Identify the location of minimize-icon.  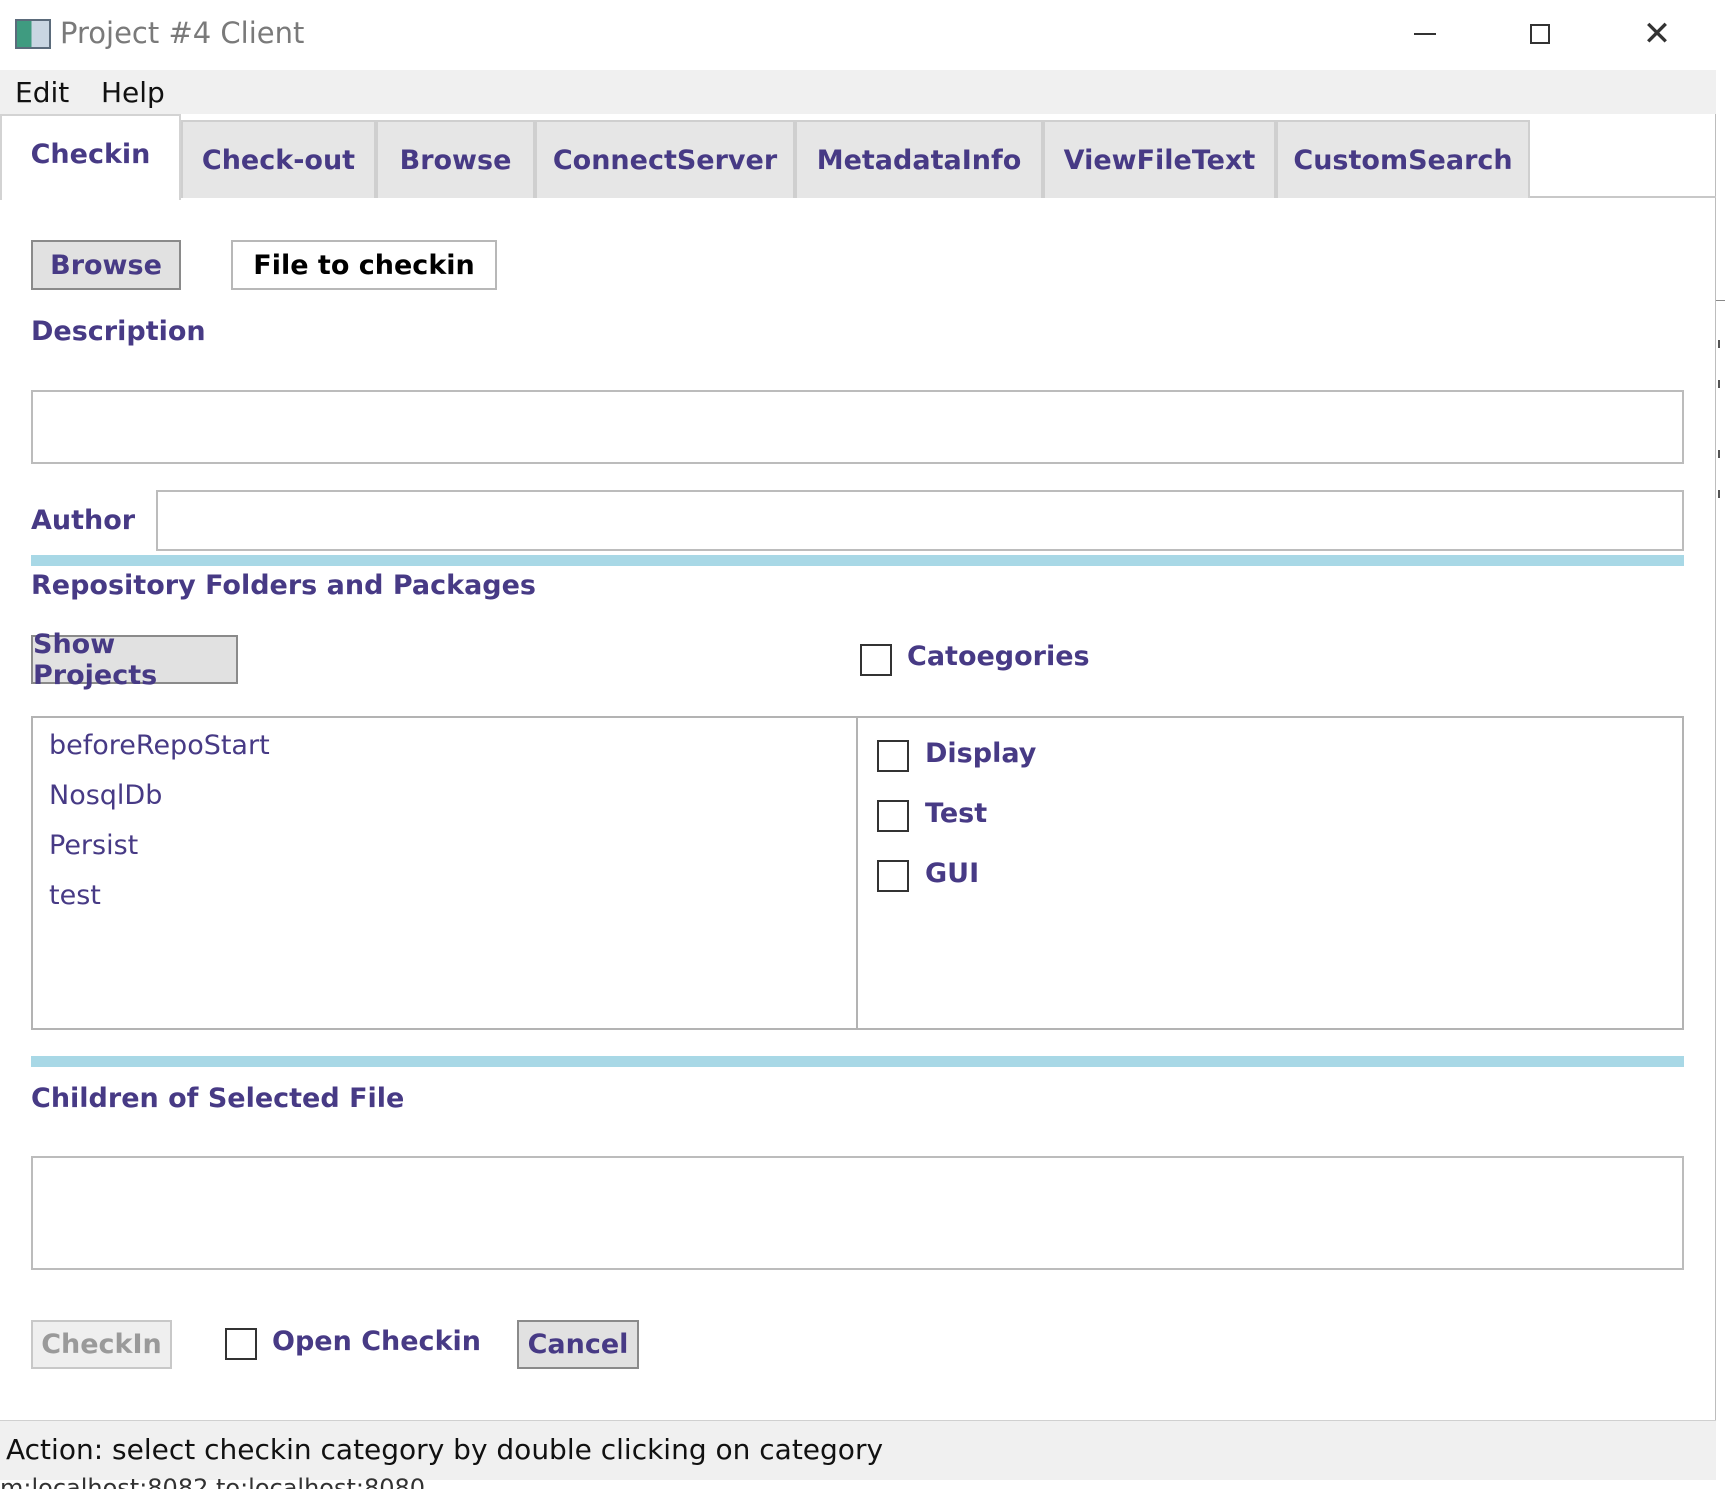
(1425, 34).